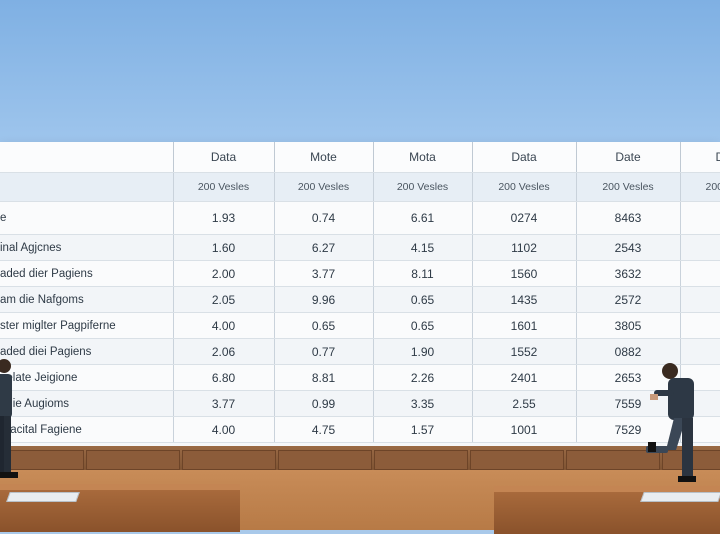 The width and height of the screenshot is (720, 534). What do you see at coordinates (423, 218) in the screenshot?
I see `table-cell: 6.61` at bounding box center [423, 218].